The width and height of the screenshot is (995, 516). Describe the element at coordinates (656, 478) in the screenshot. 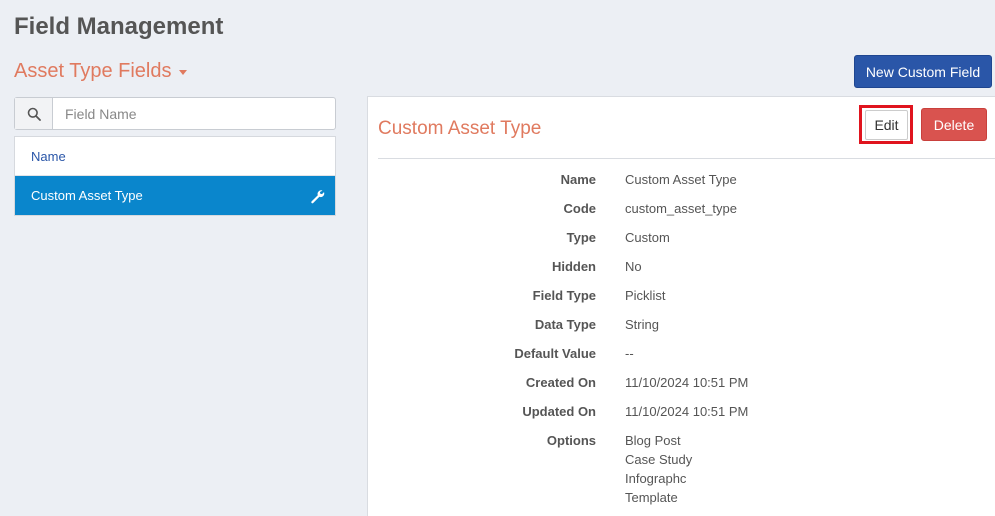

I see `option-item: Infographc` at that location.